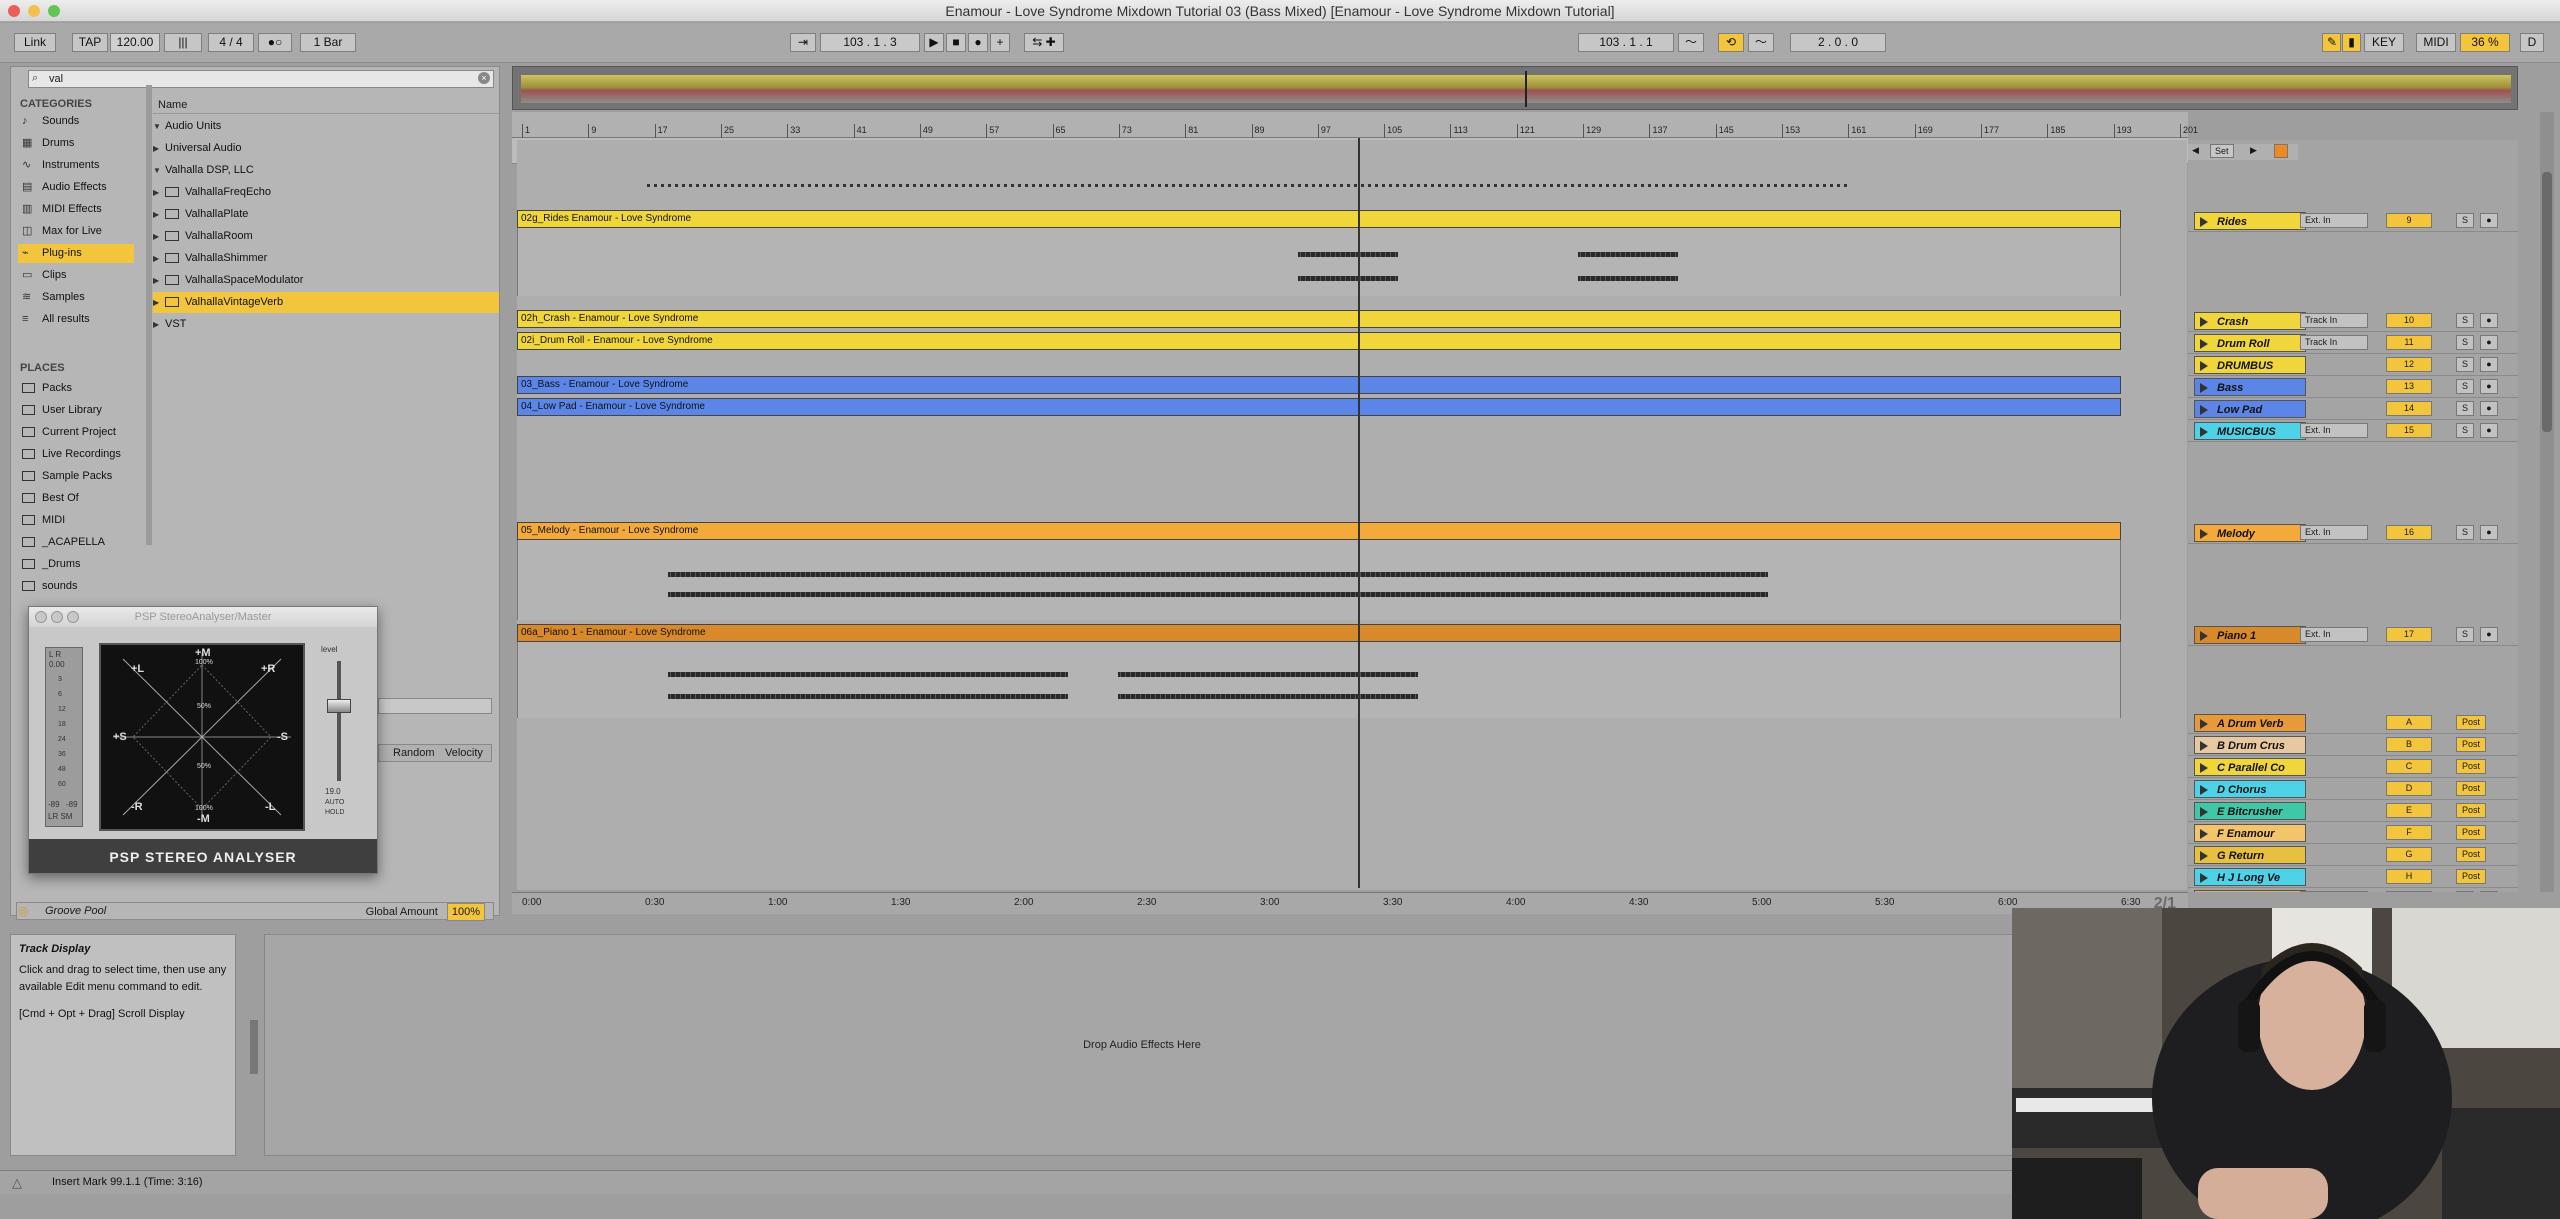  Describe the element at coordinates (2250, 365) in the screenshot. I see `track-name-header: DRUMBUS` at that location.